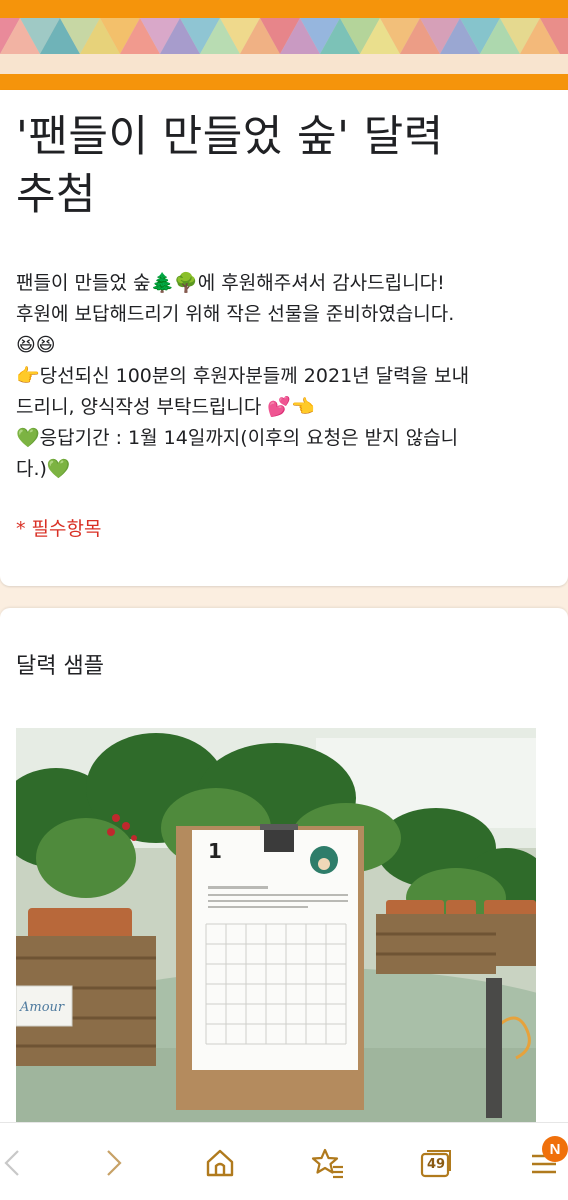  I want to click on description-line: 다.)💚, so click(43, 469).